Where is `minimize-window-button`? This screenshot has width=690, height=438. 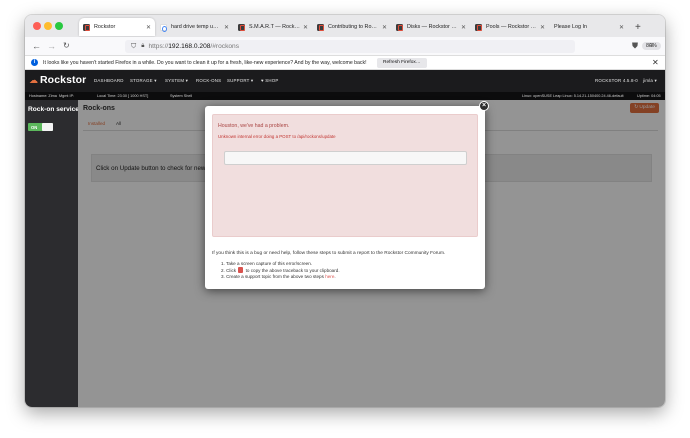 minimize-window-button is located at coordinates (48, 26).